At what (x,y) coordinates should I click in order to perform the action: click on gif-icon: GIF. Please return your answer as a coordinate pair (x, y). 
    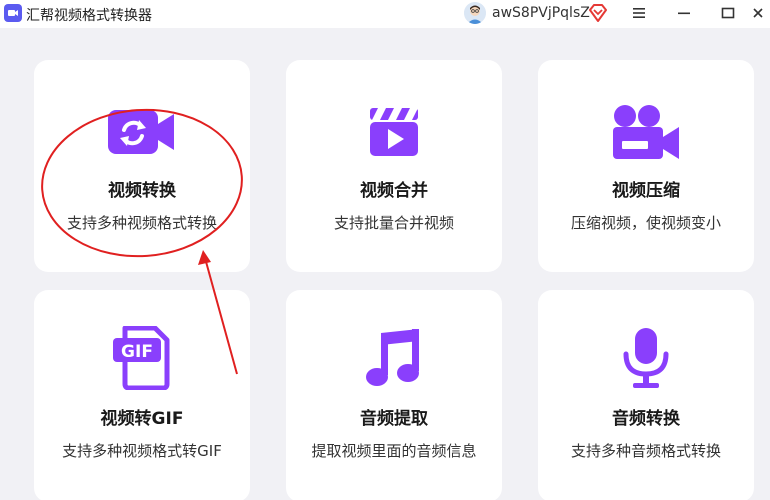
    Looking at the image, I should click on (142, 358).